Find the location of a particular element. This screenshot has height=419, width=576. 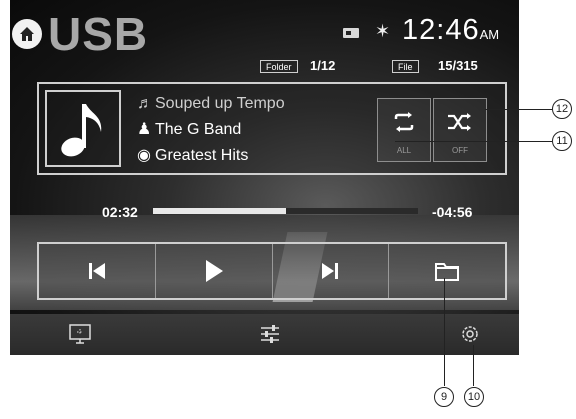

song-note-icon: ♬ is located at coordinates (145, 103).